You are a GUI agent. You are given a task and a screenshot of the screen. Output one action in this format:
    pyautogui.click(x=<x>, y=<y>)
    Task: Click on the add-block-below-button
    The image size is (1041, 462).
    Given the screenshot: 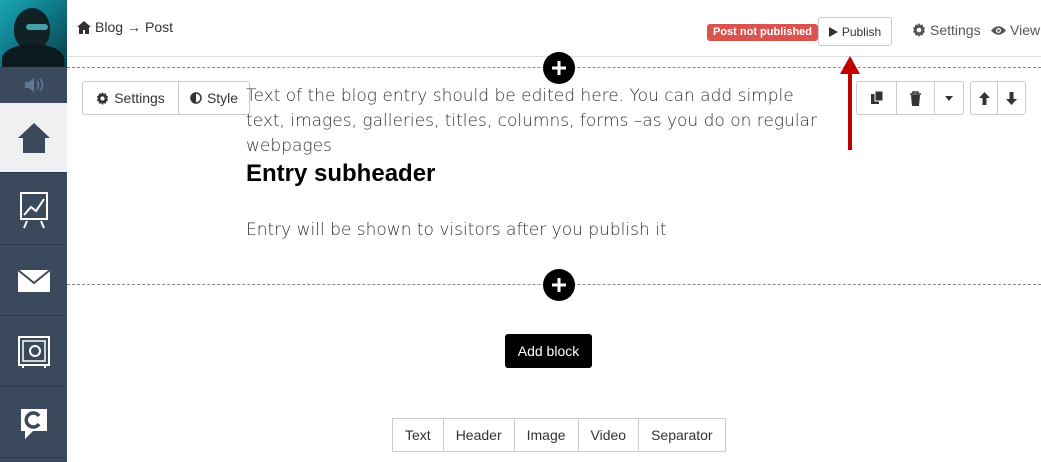 What is the action you would take?
    pyautogui.click(x=559, y=285)
    